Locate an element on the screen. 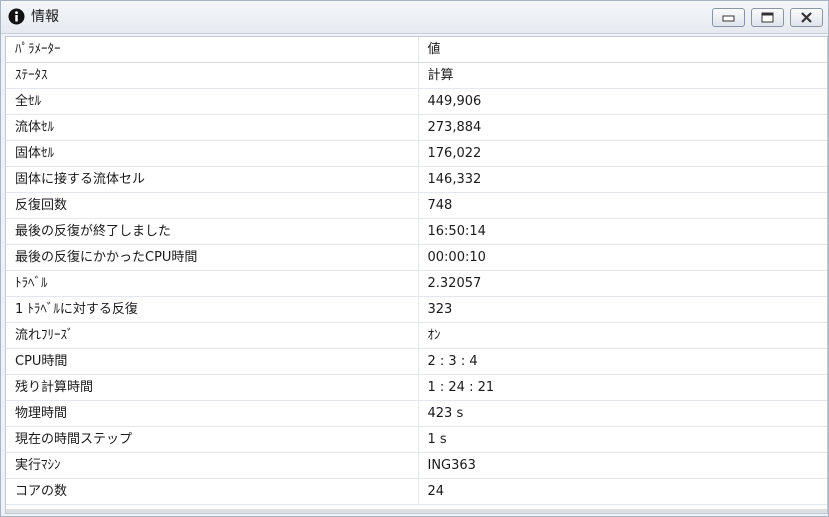 The width and height of the screenshot is (829, 517). parameter-cell: 実行ﾏｼﾝ is located at coordinates (212, 465).